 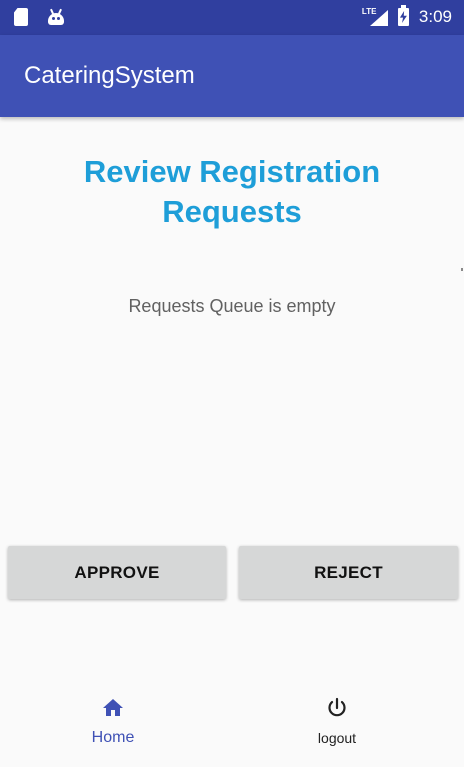 I want to click on nav-item-logout: logout, so click(x=348, y=723).